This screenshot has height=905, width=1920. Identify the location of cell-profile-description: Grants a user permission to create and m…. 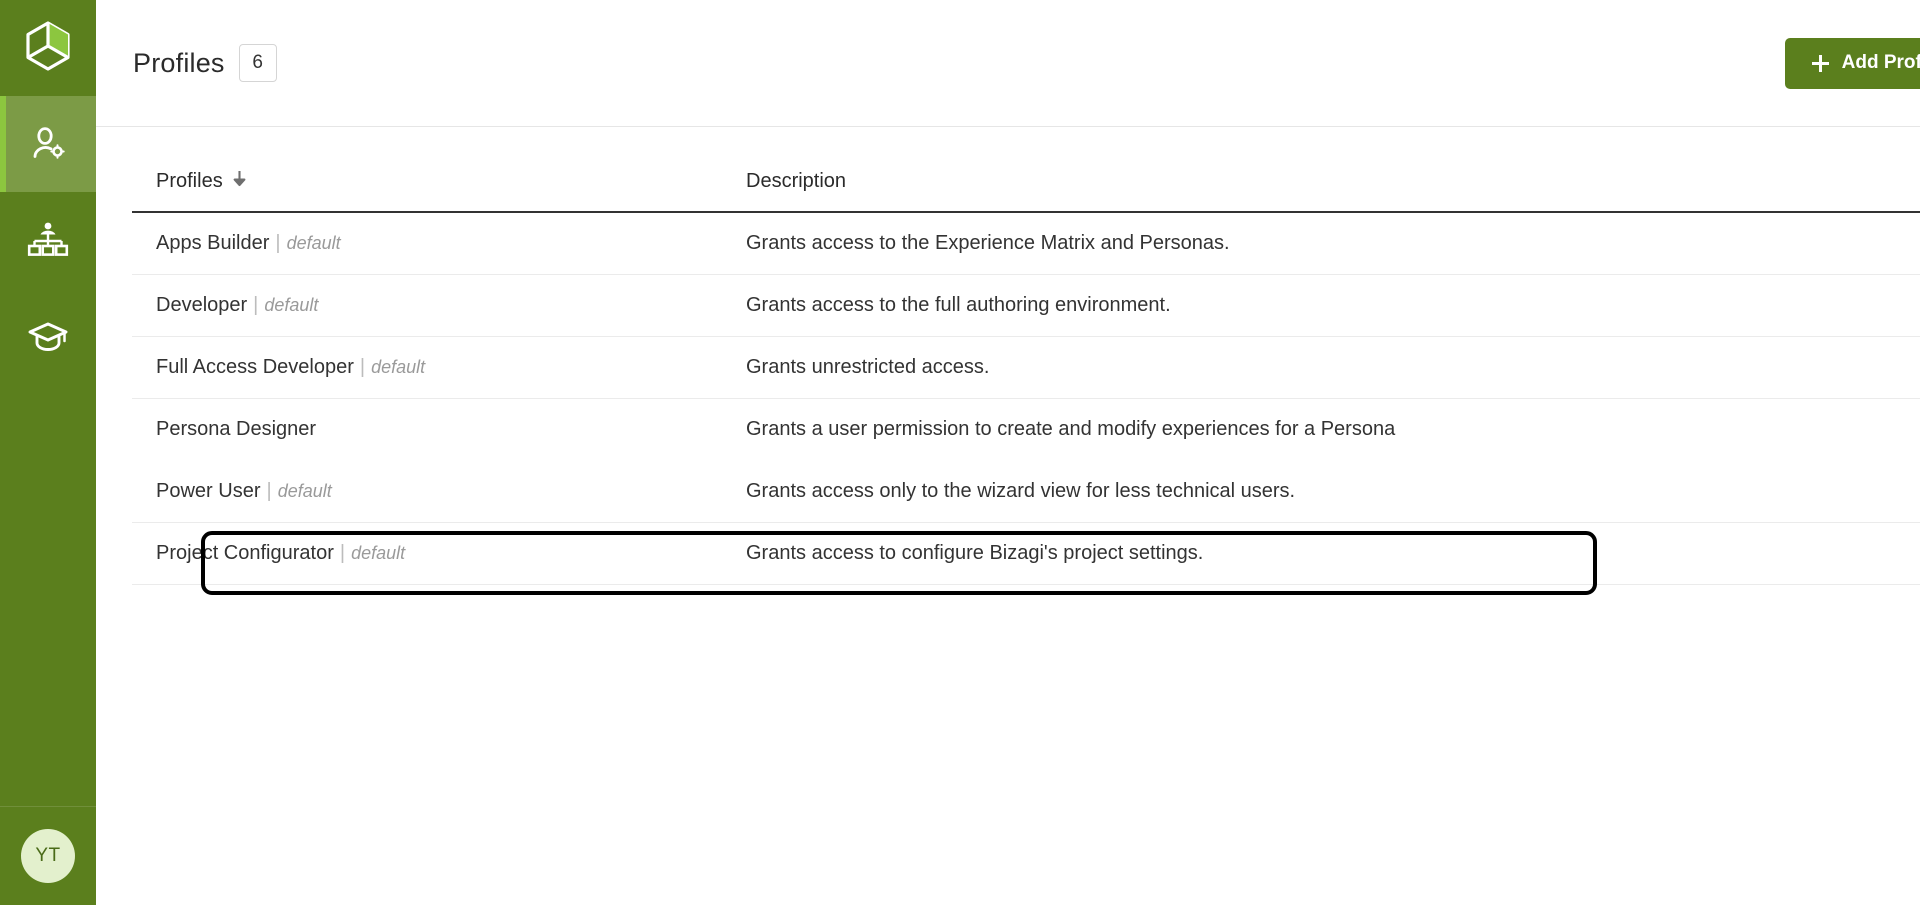
(1071, 429).